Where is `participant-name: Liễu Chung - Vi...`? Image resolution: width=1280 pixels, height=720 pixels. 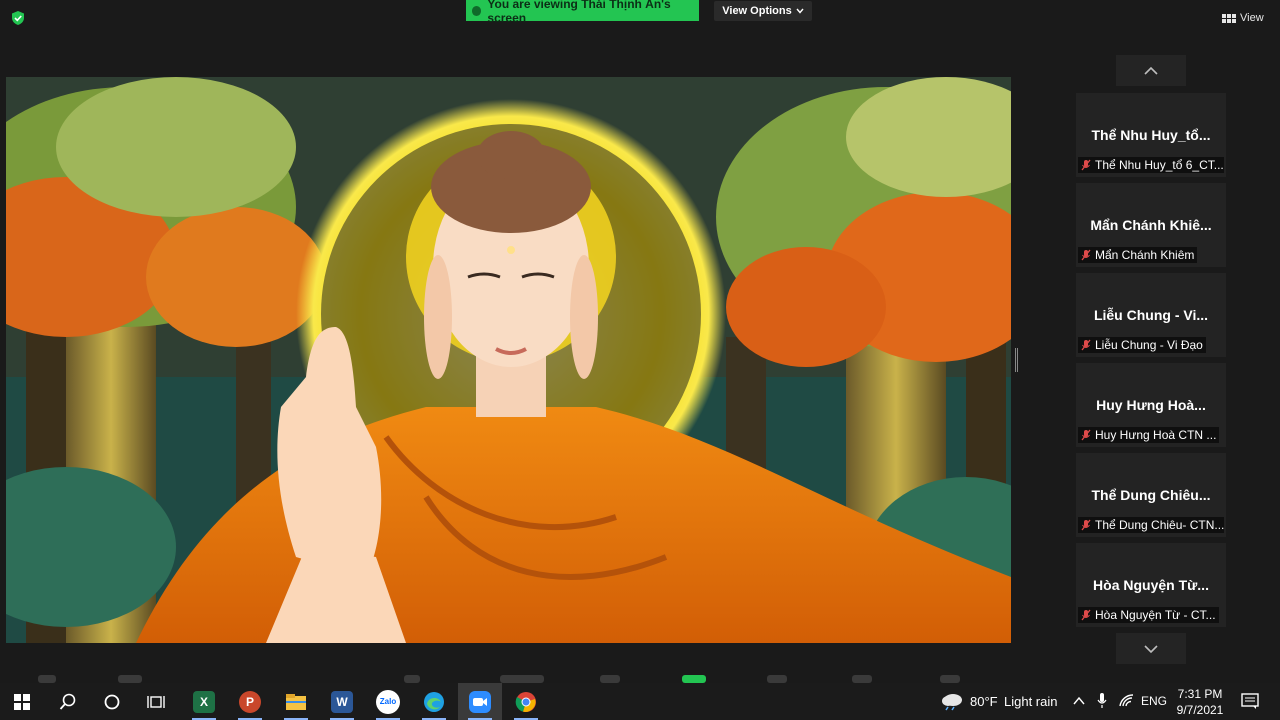 participant-name: Liễu Chung - Vi... is located at coordinates (1151, 315).